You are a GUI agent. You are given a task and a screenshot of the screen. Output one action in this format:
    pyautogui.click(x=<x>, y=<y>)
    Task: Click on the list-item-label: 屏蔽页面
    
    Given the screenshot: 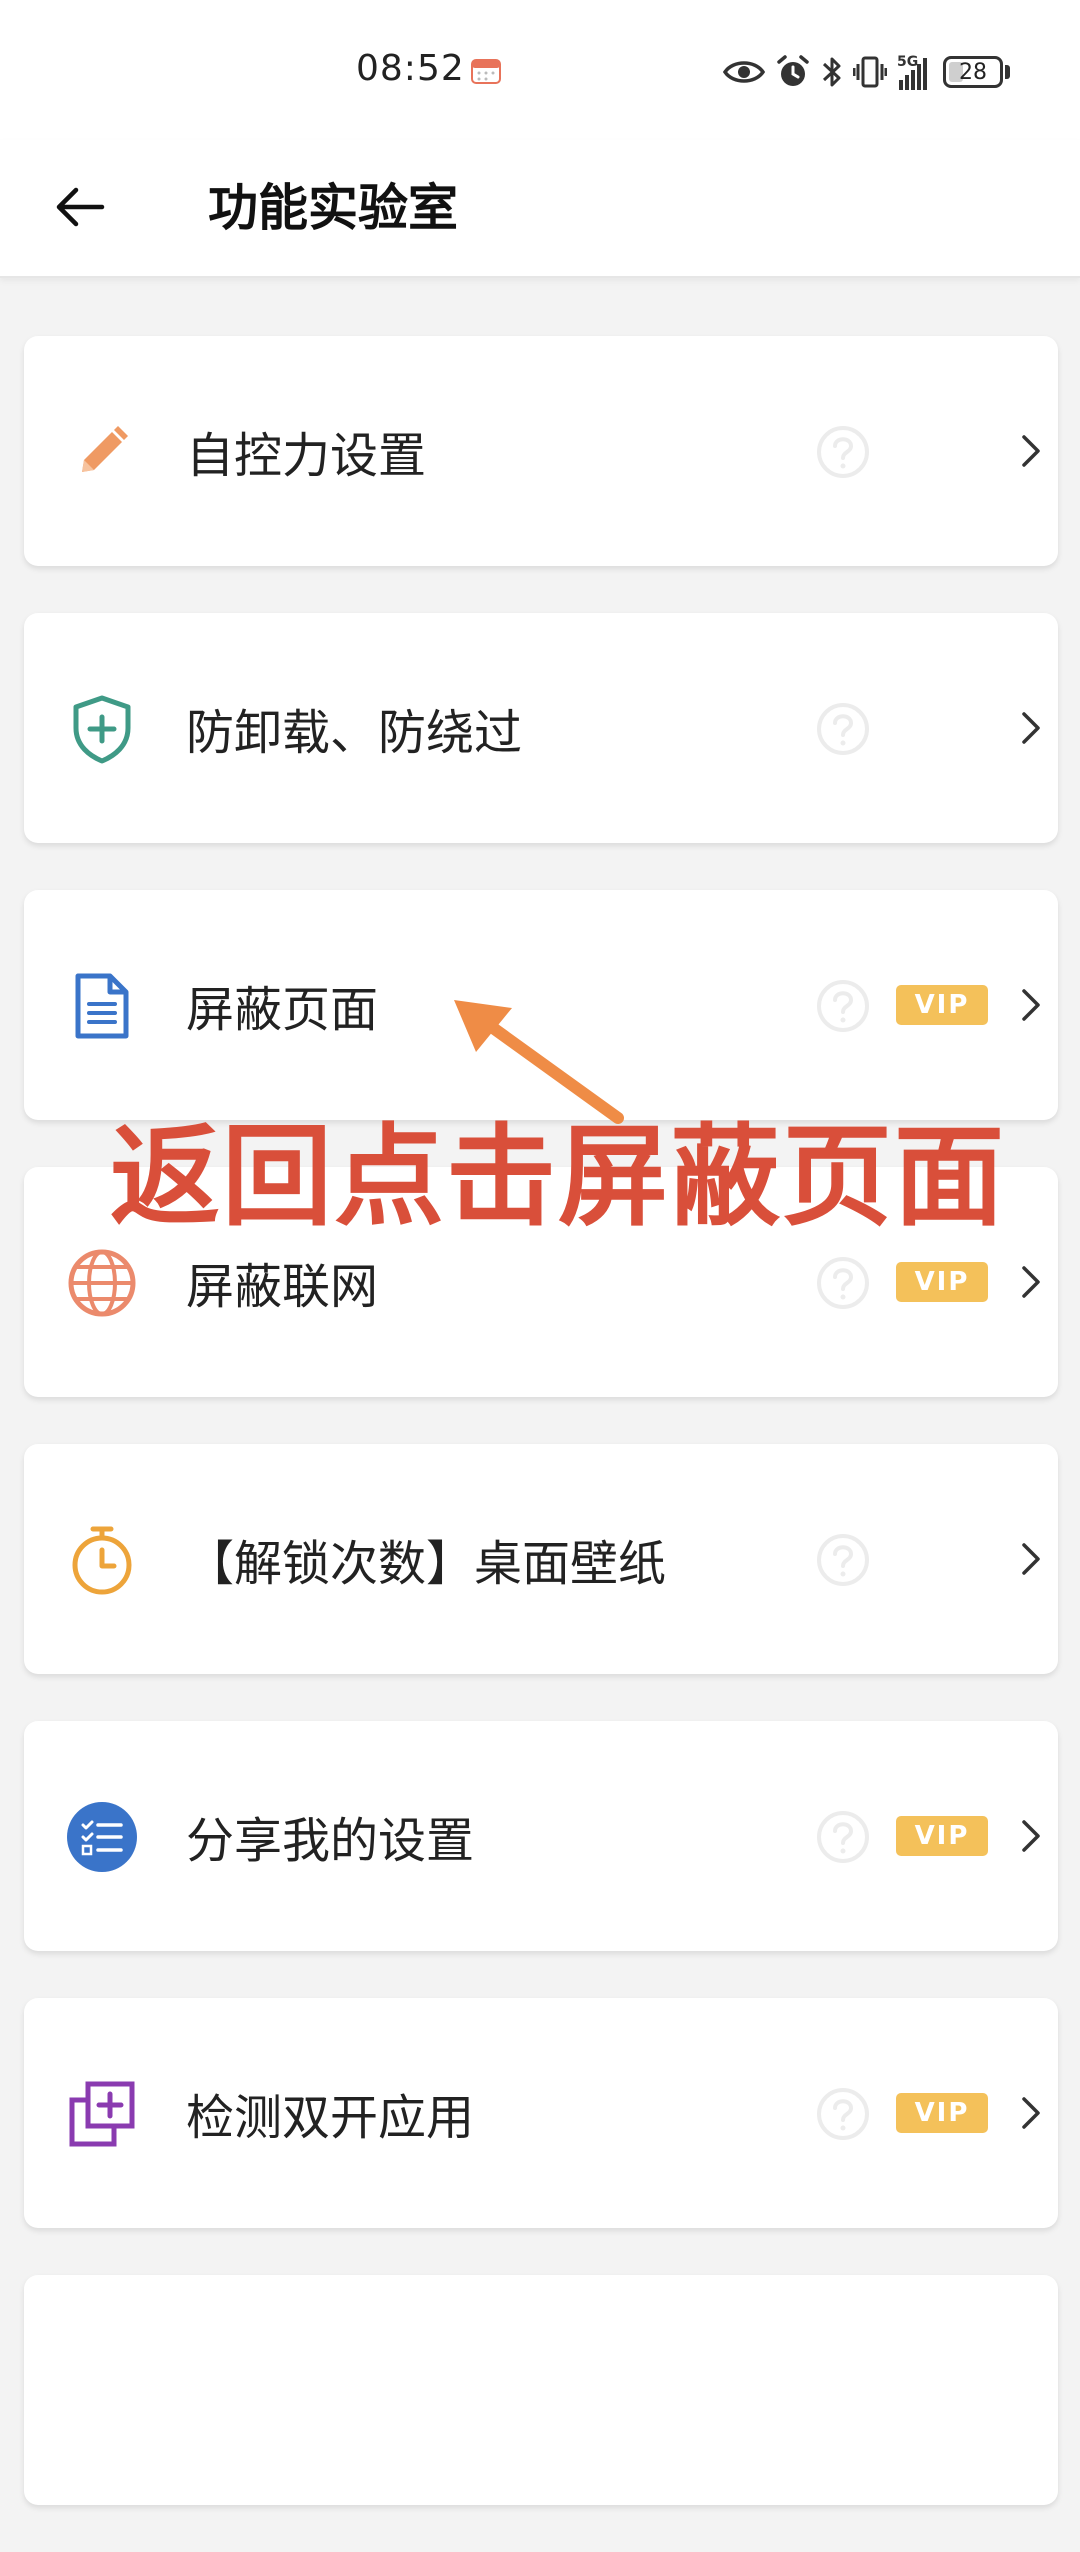 What is the action you would take?
    pyautogui.click(x=282, y=1010)
    